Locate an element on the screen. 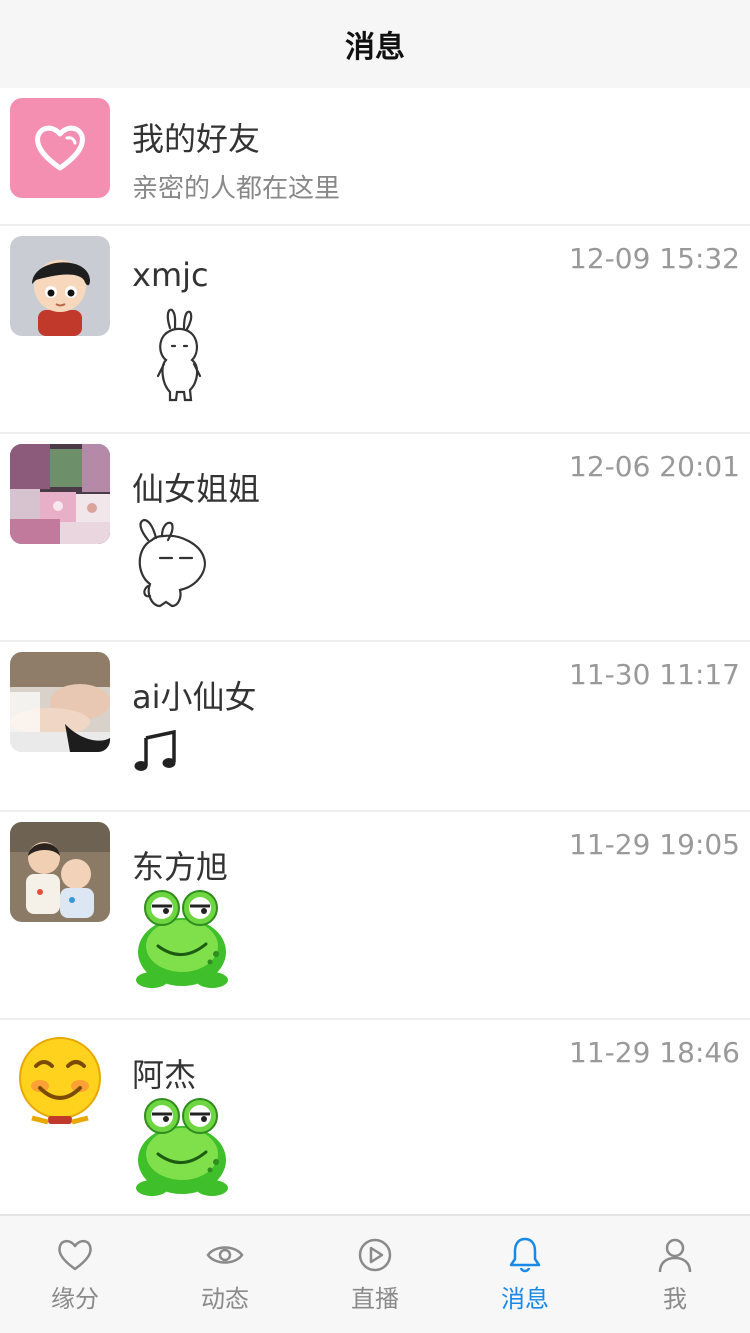  tab-live: 直播 is located at coordinates (375, 1274).